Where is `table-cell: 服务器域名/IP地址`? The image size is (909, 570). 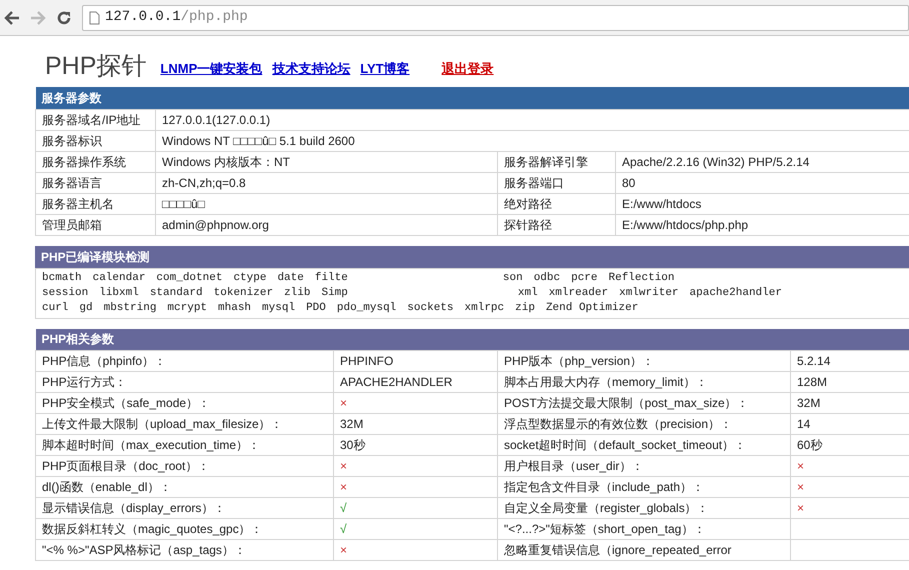
table-cell: 服务器域名/IP地址 is located at coordinates (96, 119).